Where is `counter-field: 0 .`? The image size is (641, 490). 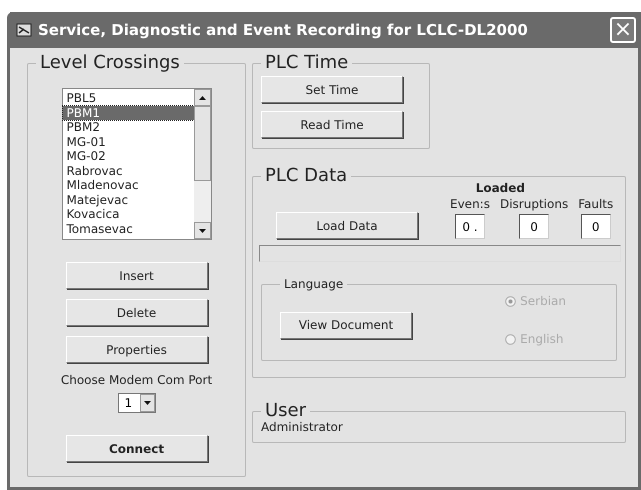 counter-field: 0 . is located at coordinates (469, 226).